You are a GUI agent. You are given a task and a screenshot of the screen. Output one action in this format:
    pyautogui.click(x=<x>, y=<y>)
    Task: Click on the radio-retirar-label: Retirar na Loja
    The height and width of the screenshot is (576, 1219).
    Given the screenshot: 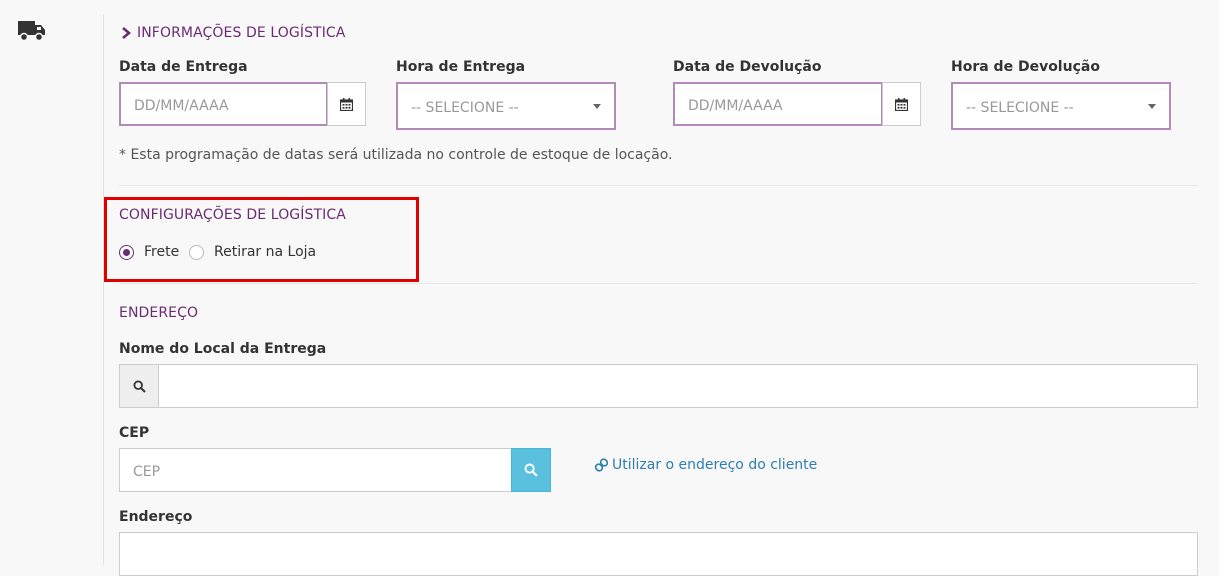 What is the action you would take?
    pyautogui.click(x=265, y=252)
    